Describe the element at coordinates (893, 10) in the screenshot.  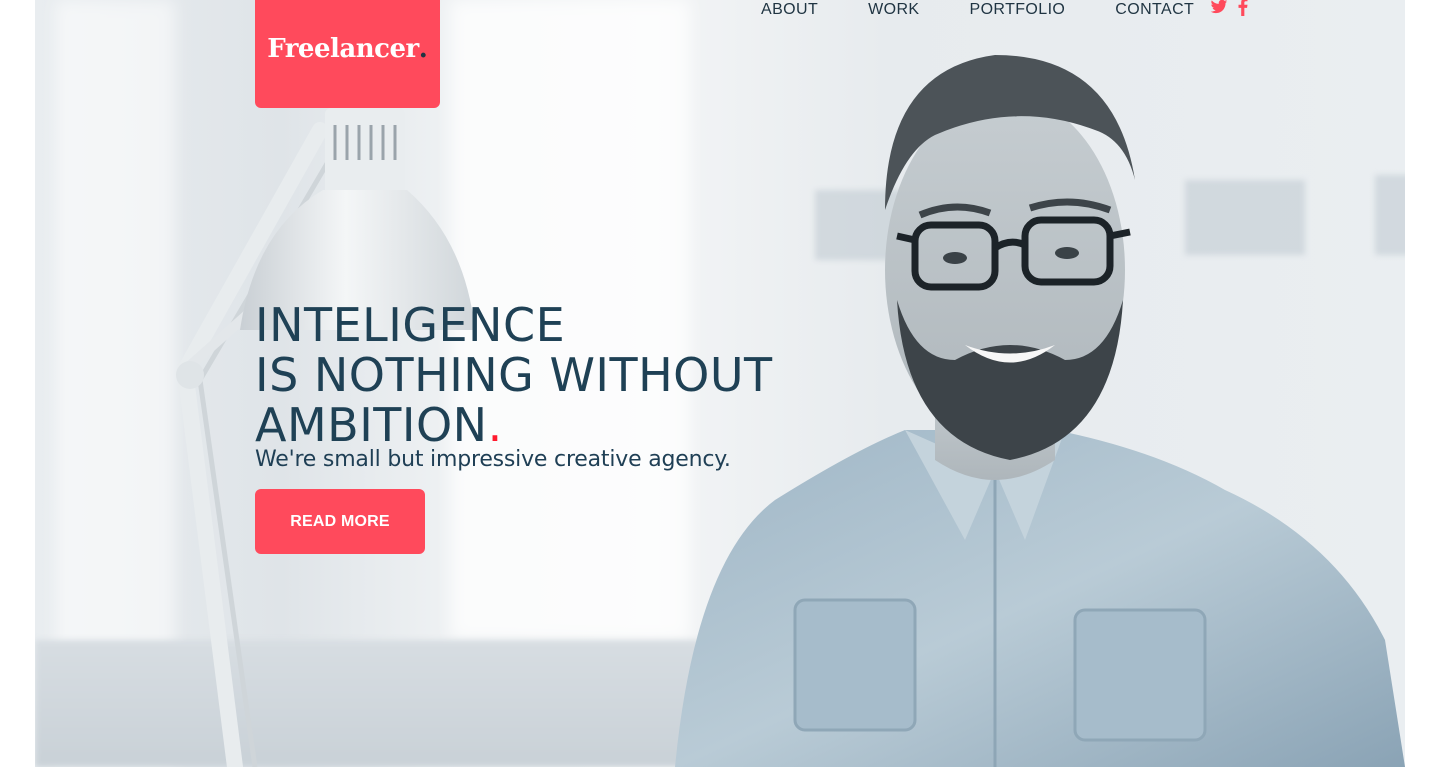
I see `nav-item-work: WORK` at that location.